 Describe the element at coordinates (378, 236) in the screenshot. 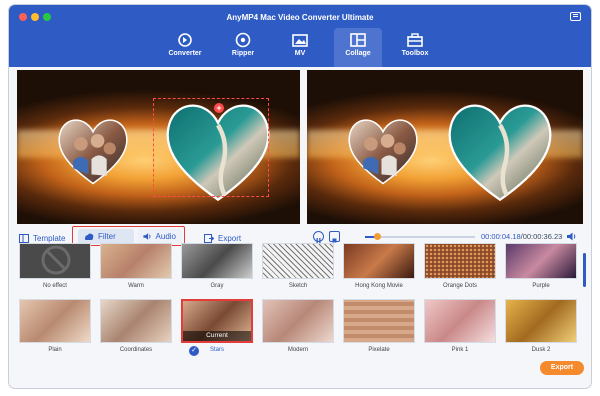

I see `progress-knob` at that location.